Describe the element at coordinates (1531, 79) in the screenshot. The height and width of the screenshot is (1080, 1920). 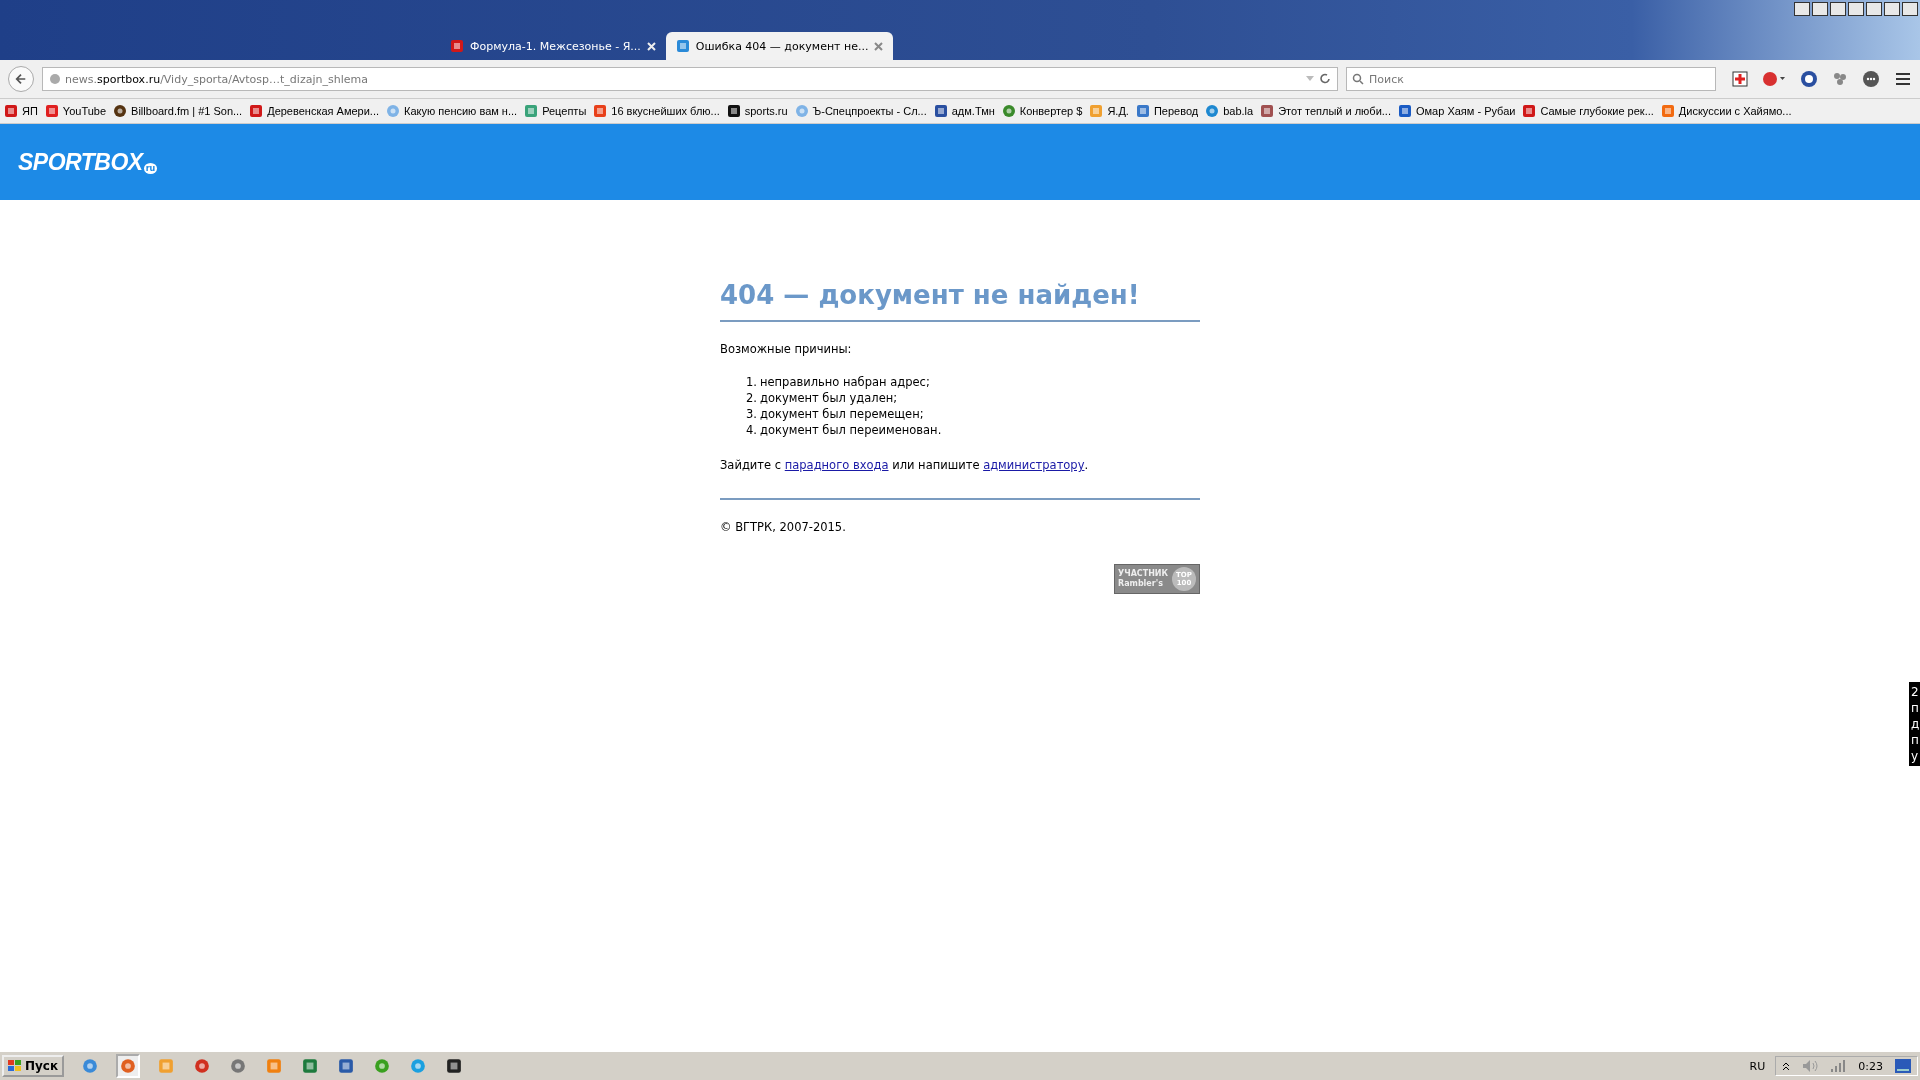
I see `search-field: Поиск` at that location.